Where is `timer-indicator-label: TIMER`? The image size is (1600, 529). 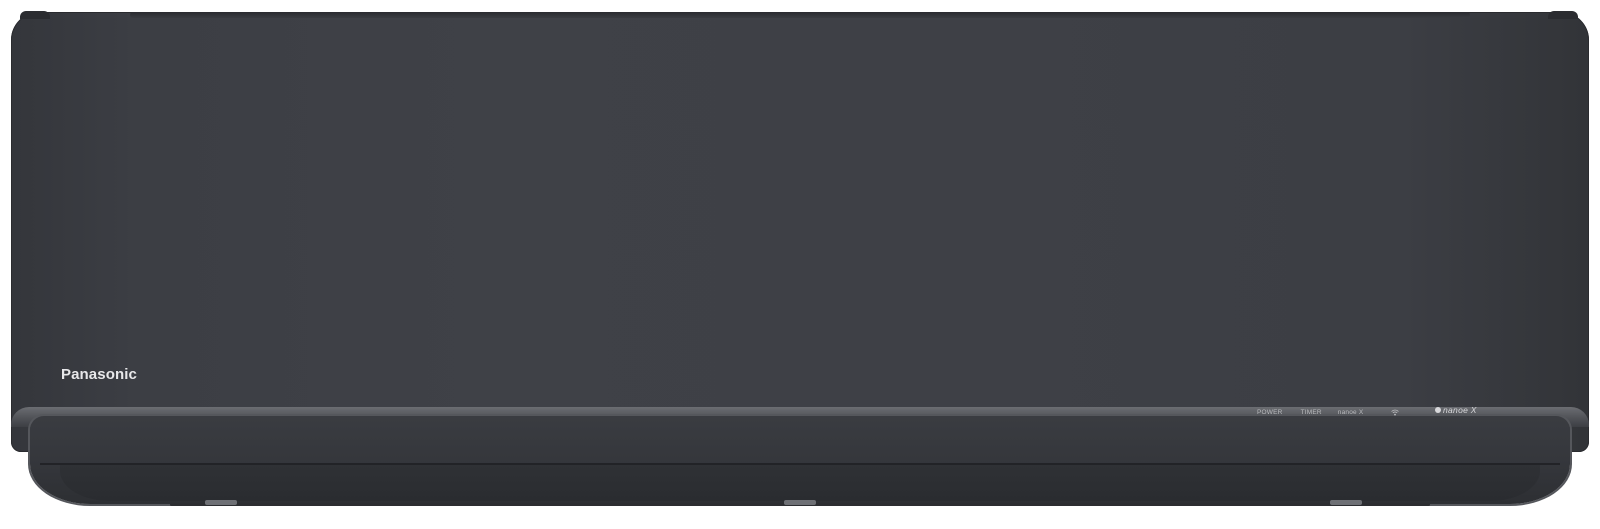 timer-indicator-label: TIMER is located at coordinates (1311, 412).